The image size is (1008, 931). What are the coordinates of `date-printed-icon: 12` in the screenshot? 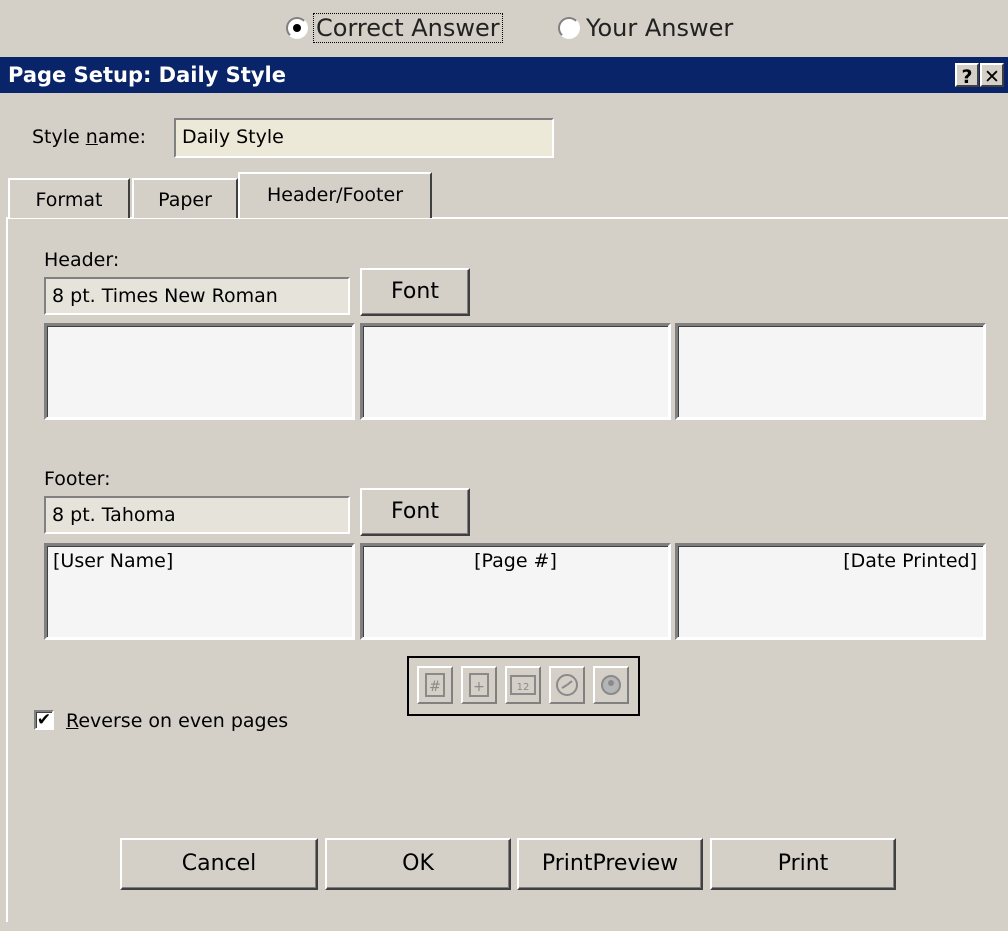 It's located at (523, 685).